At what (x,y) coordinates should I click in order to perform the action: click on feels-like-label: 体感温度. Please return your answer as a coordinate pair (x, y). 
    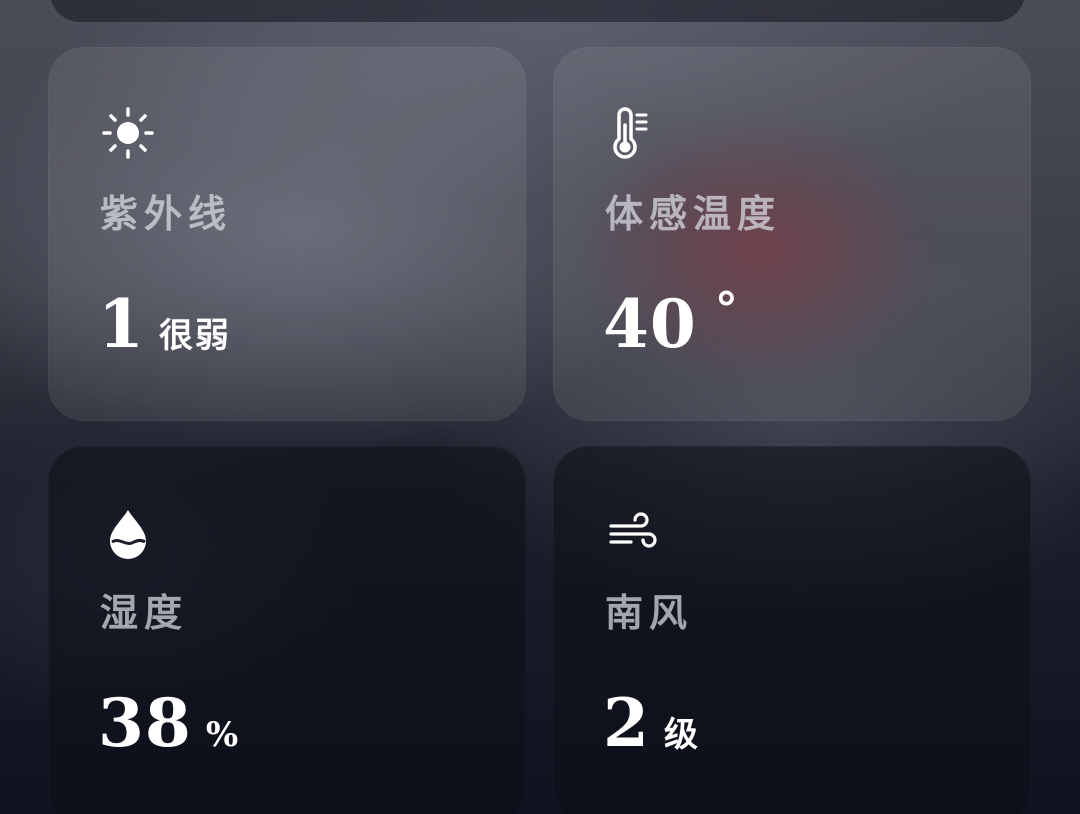
    Looking at the image, I should click on (693, 213).